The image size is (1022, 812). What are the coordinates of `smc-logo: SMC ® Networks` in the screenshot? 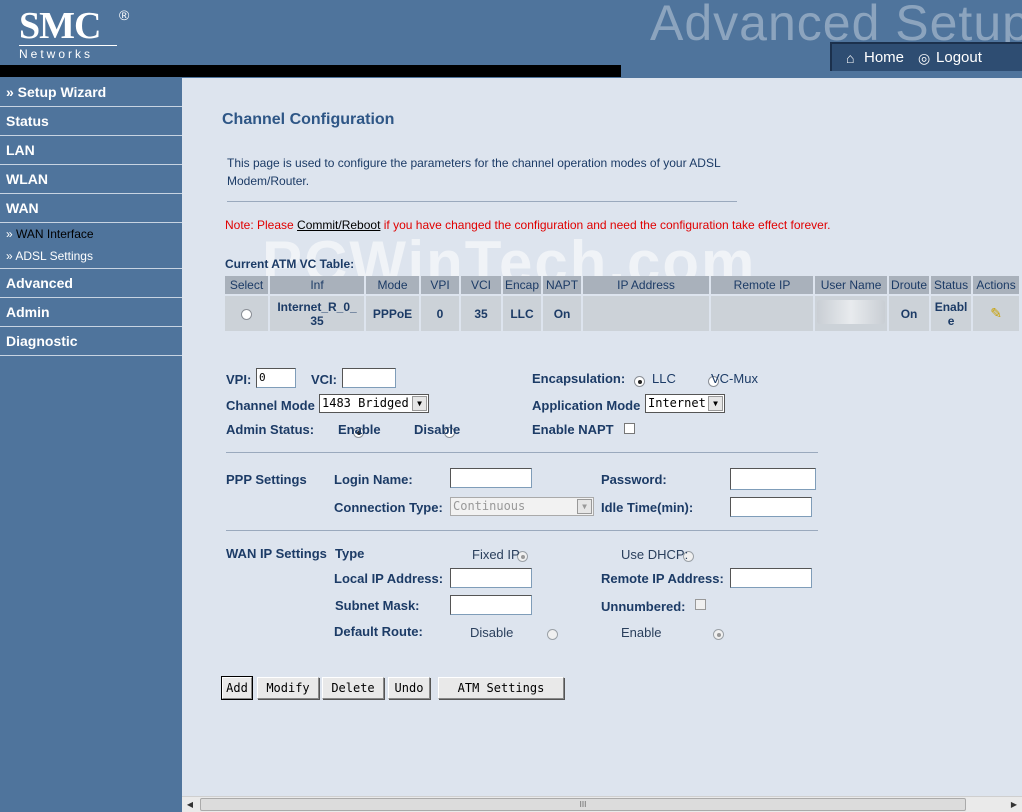 It's located at (74, 33).